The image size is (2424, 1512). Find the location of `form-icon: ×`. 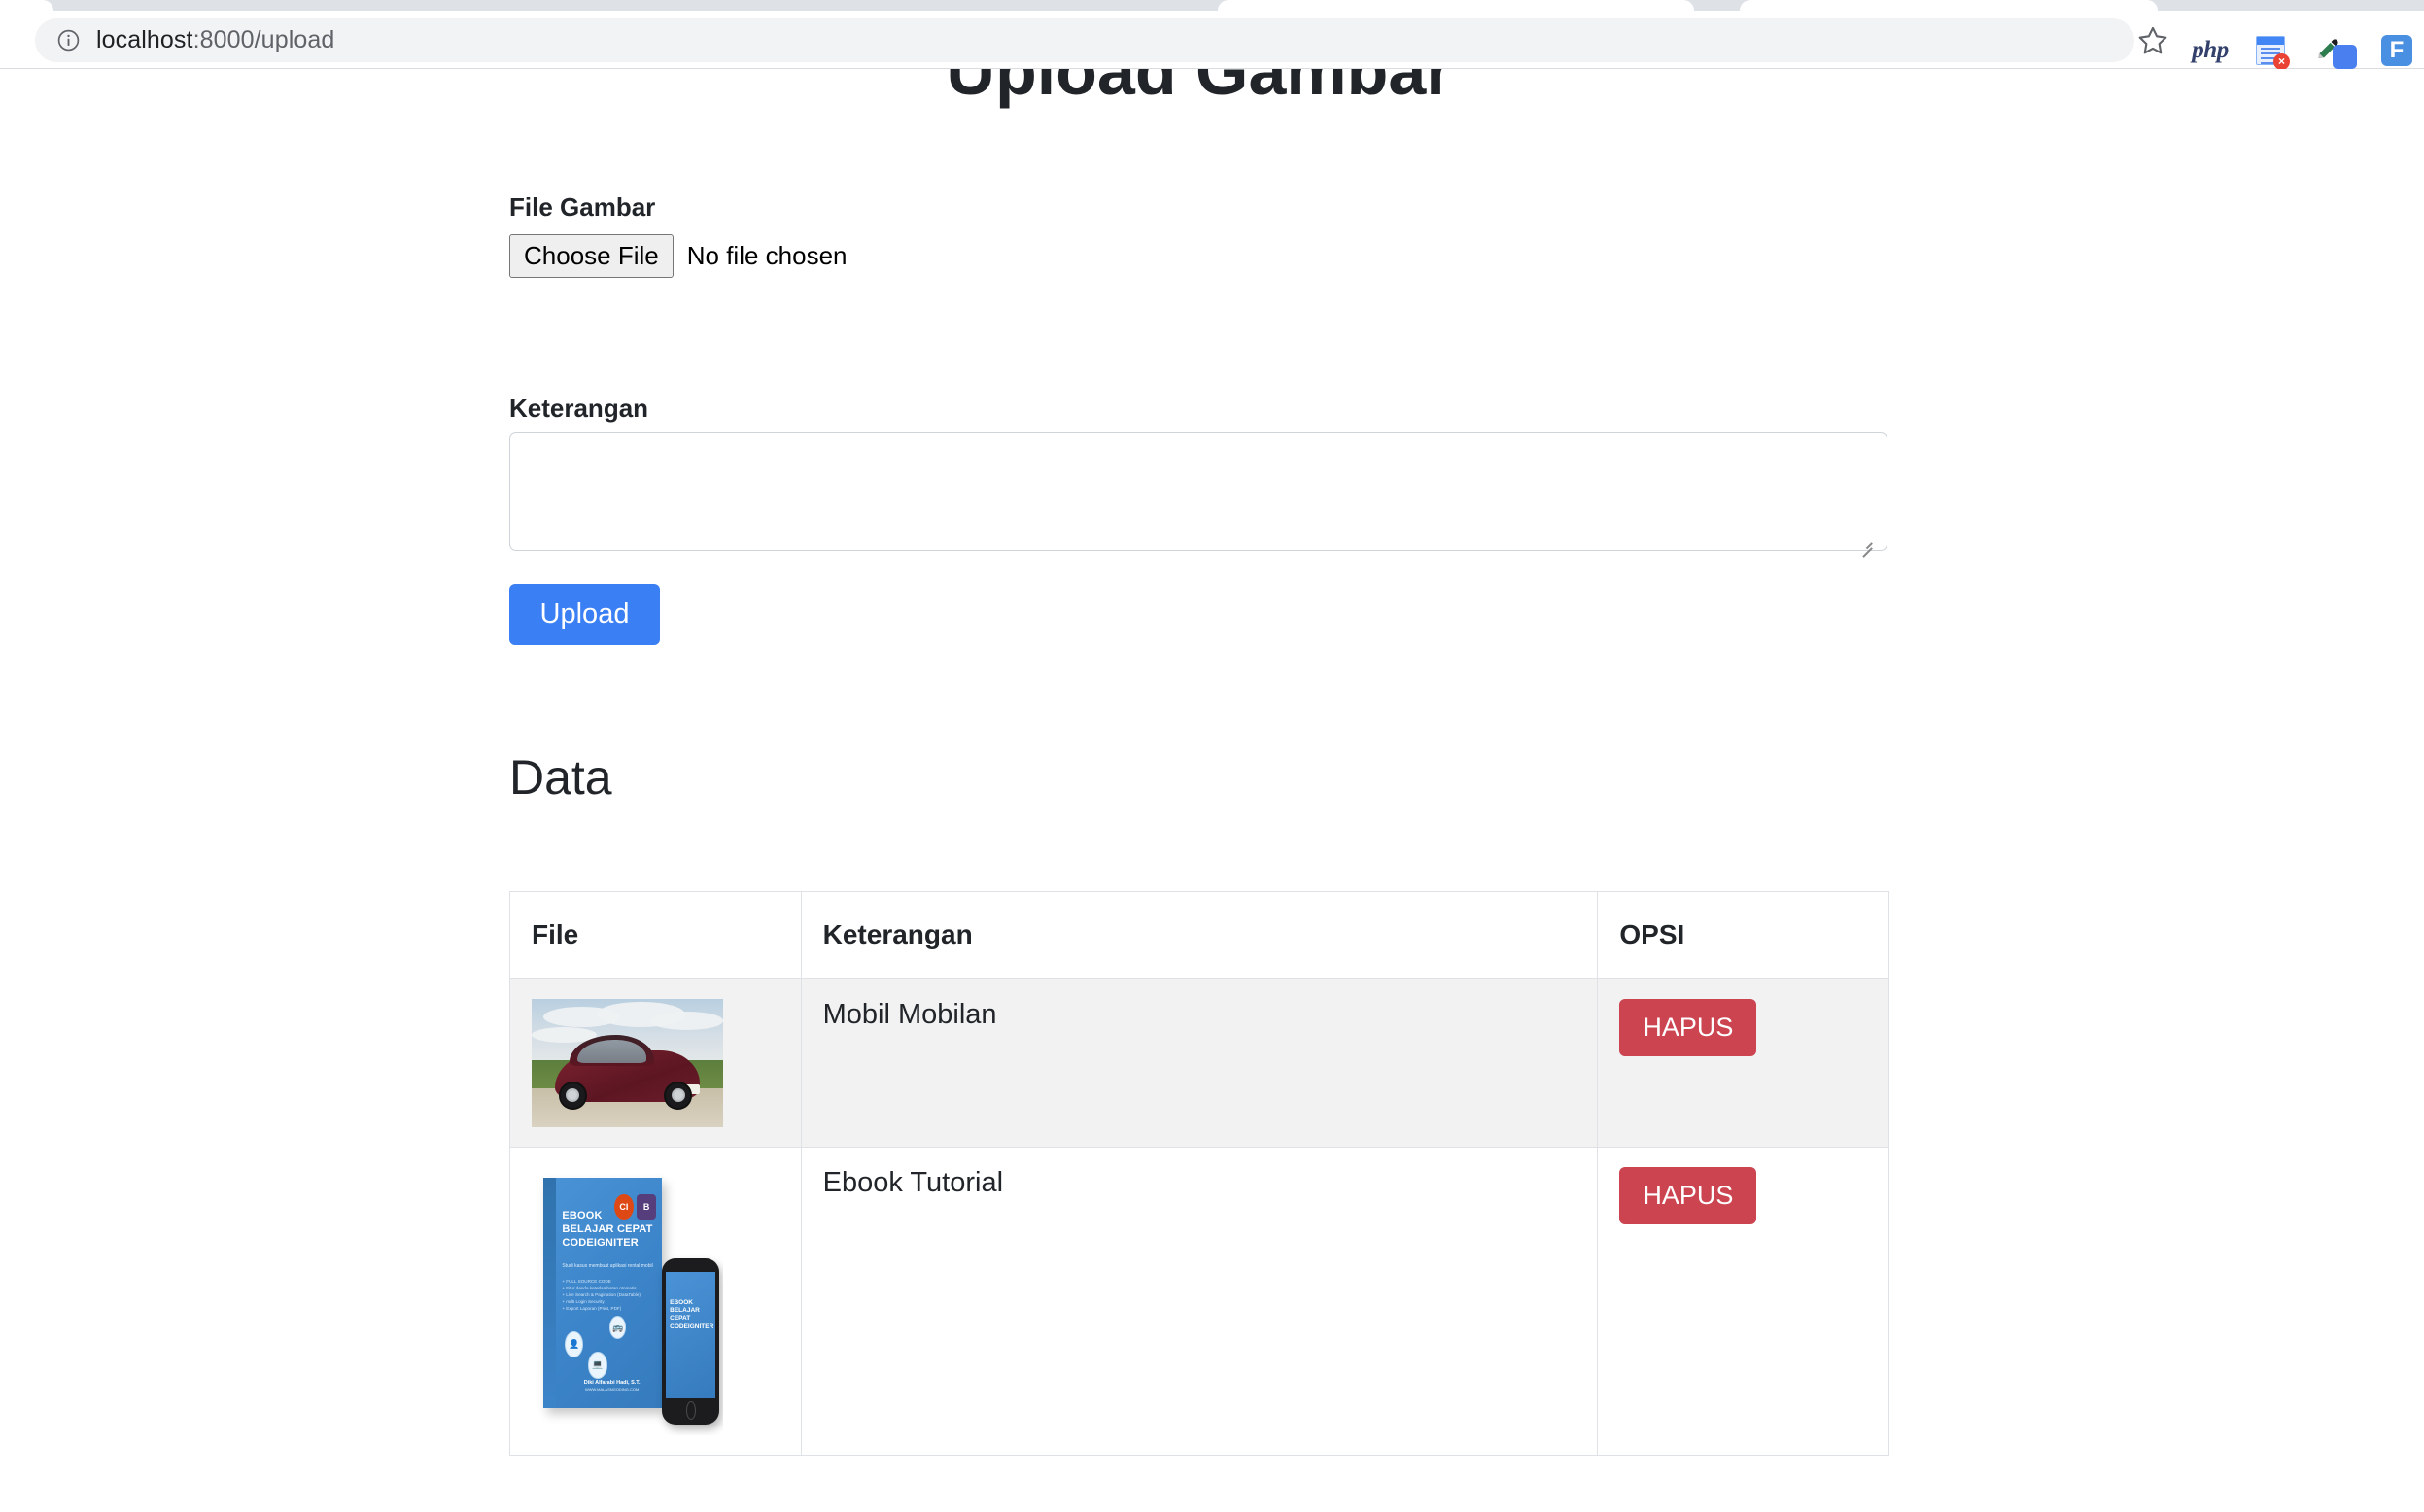

form-icon: × is located at coordinates (2273, 53).